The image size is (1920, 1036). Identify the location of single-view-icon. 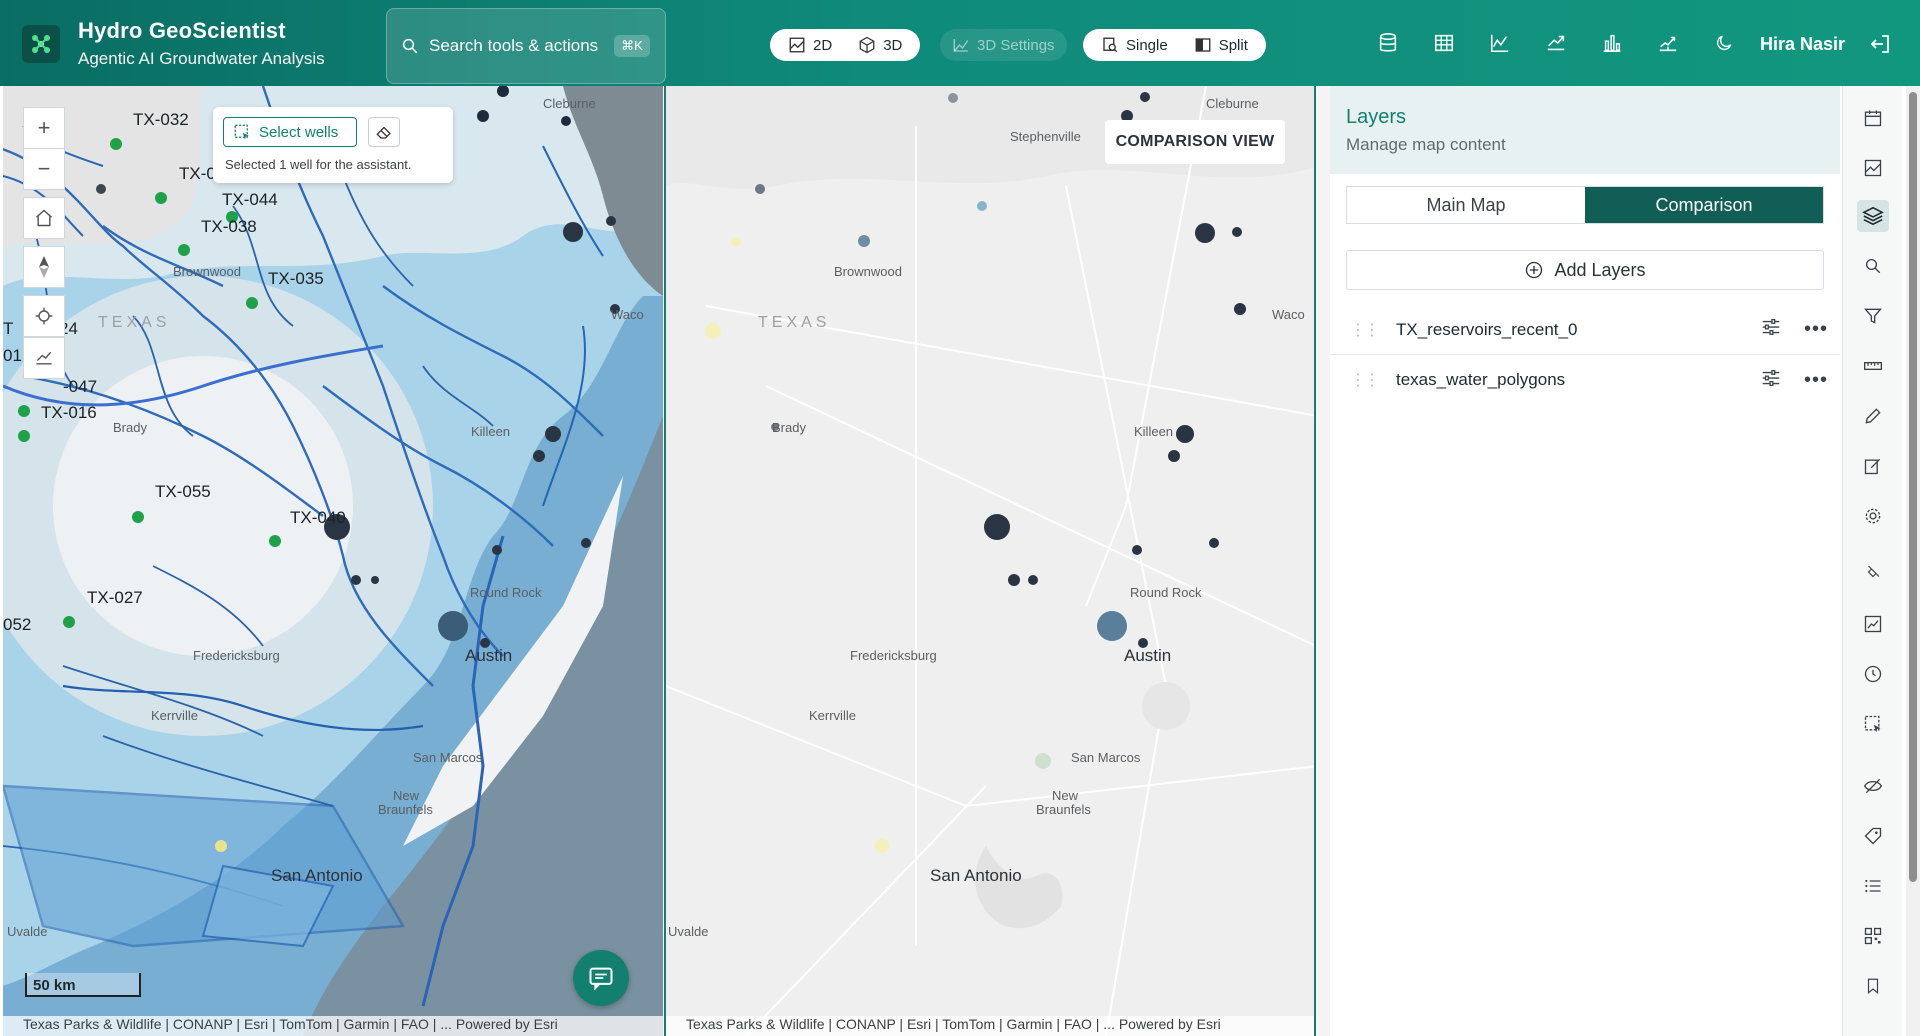
(1110, 45).